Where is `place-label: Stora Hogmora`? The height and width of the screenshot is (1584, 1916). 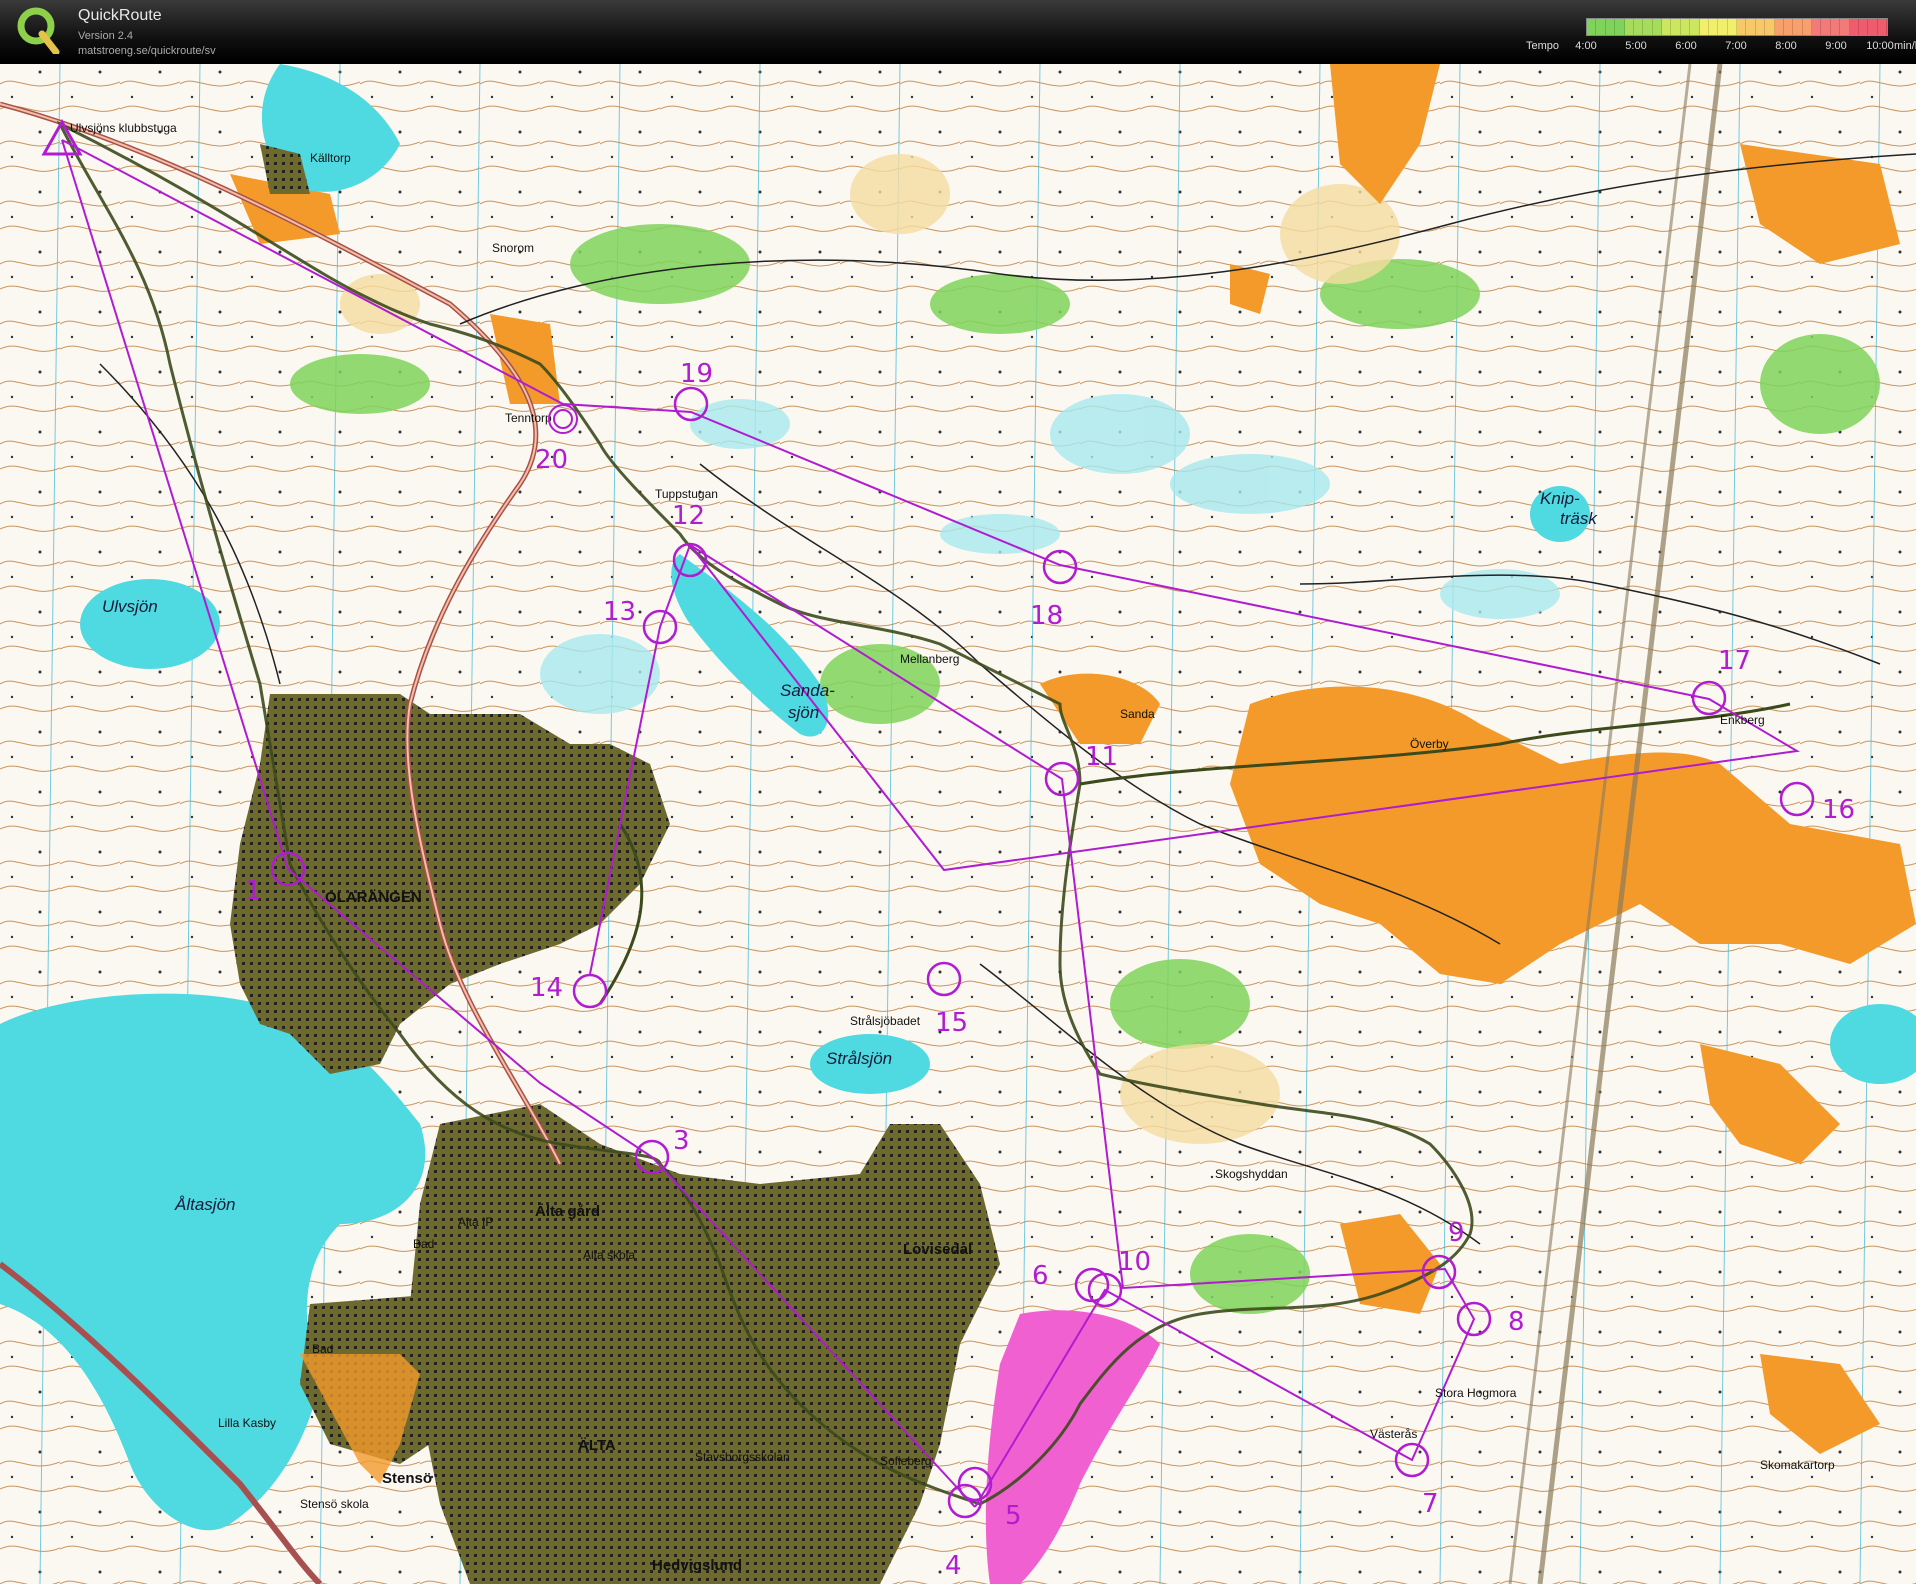
place-label: Stora Hogmora is located at coordinates (1476, 1393).